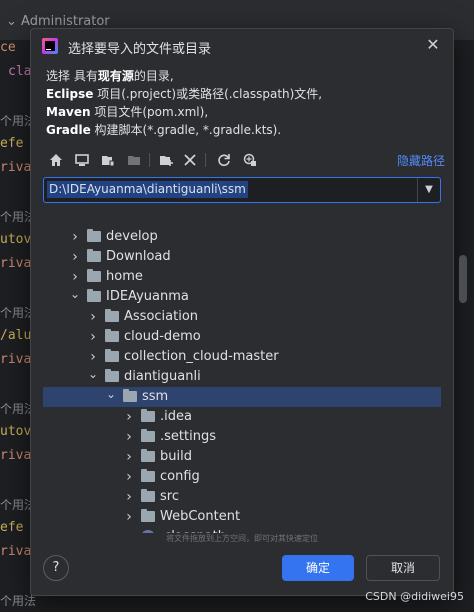 The height and width of the screenshot is (612, 474). I want to click on delete-icon, so click(190, 160).